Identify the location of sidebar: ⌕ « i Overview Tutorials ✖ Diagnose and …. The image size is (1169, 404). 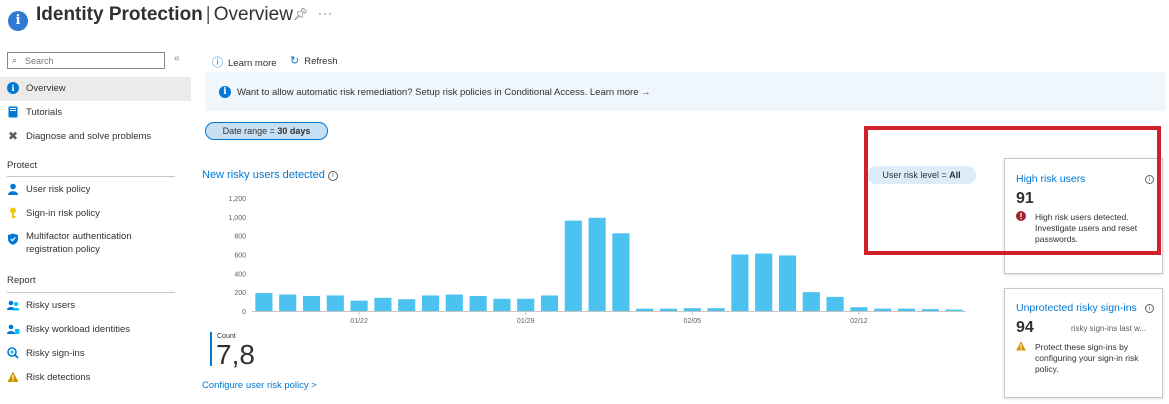
(96, 224).